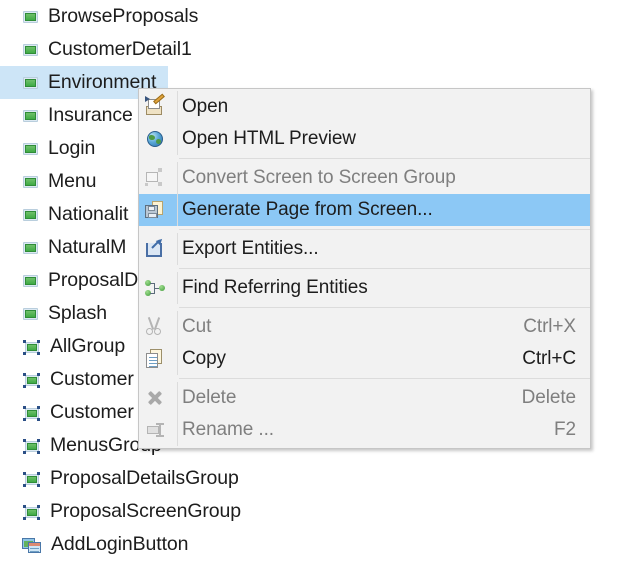 Image resolution: width=642 pixels, height=566 pixels. Describe the element at coordinates (364, 430) in the screenshot. I see `menu-item: Rename ... F2` at that location.